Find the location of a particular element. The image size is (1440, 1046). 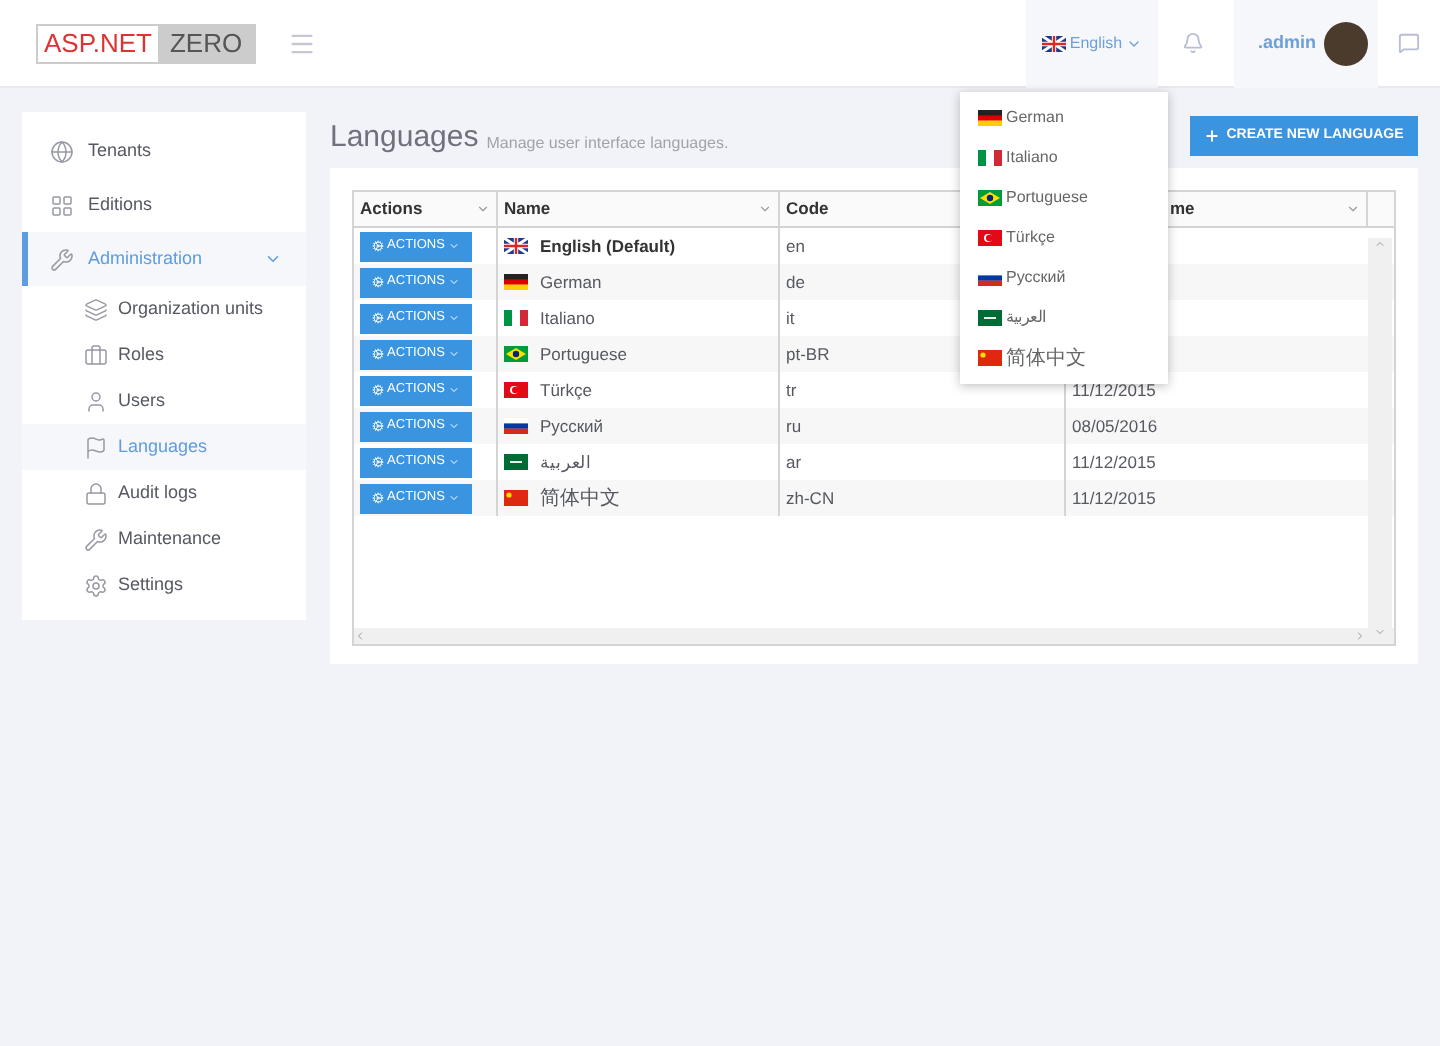

sidebar-label: Audit logs is located at coordinates (158, 492).